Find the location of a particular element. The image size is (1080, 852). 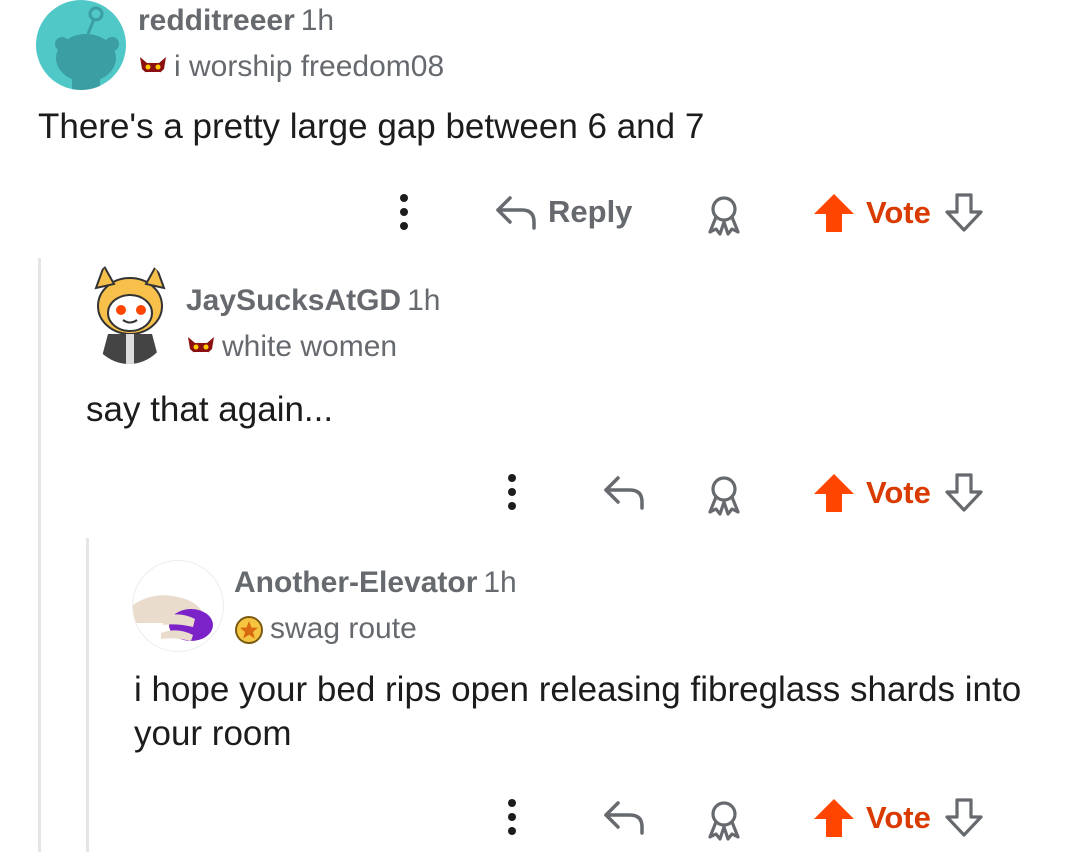

username-line: JaySucksAtGD 1h is located at coordinates (313, 301).